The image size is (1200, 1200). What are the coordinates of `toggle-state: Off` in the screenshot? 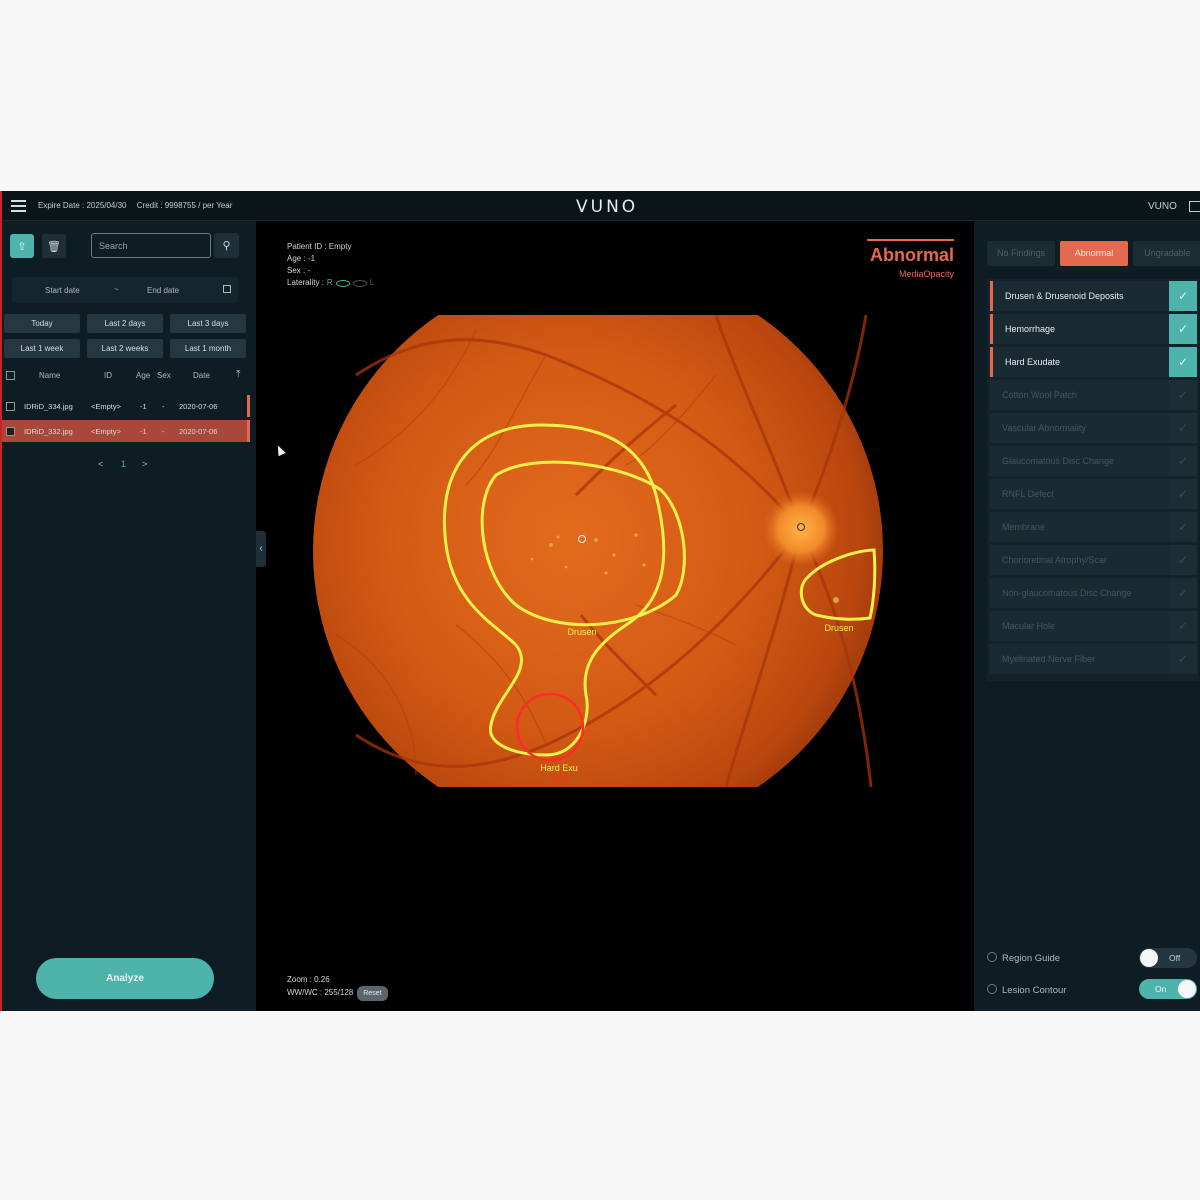 It's located at (1175, 958).